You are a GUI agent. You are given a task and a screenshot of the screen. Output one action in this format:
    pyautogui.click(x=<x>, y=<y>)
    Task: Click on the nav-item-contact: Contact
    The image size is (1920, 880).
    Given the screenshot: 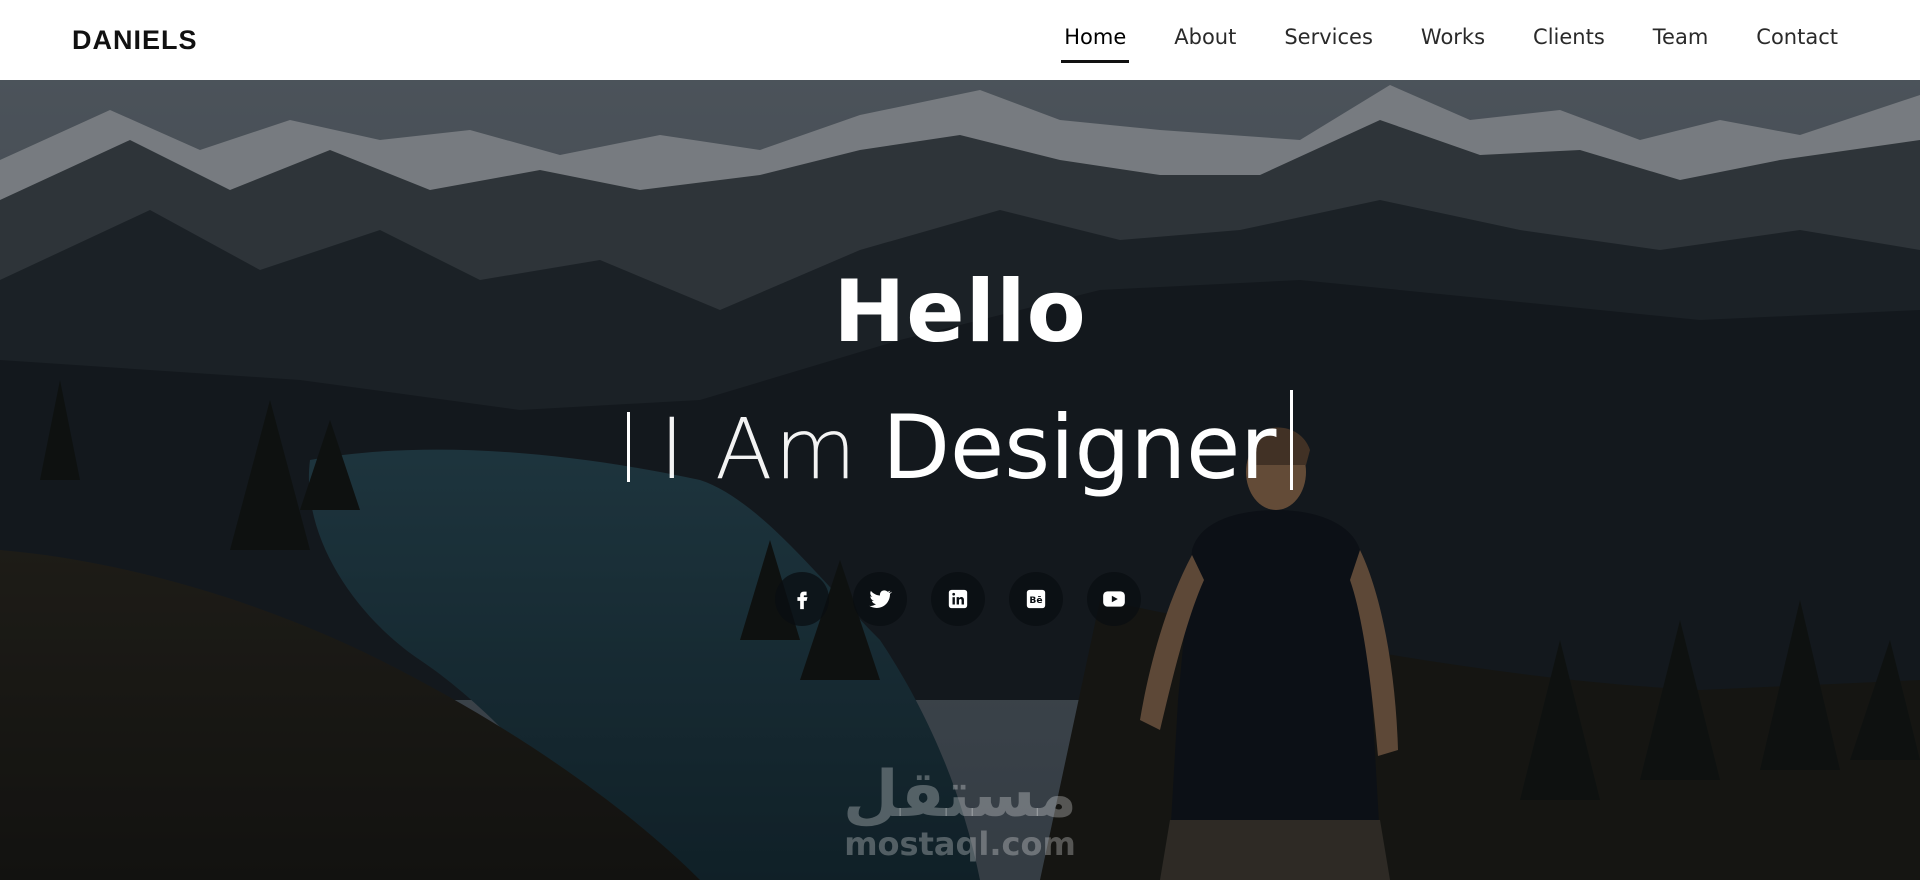 What is the action you would take?
    pyautogui.click(x=1797, y=40)
    